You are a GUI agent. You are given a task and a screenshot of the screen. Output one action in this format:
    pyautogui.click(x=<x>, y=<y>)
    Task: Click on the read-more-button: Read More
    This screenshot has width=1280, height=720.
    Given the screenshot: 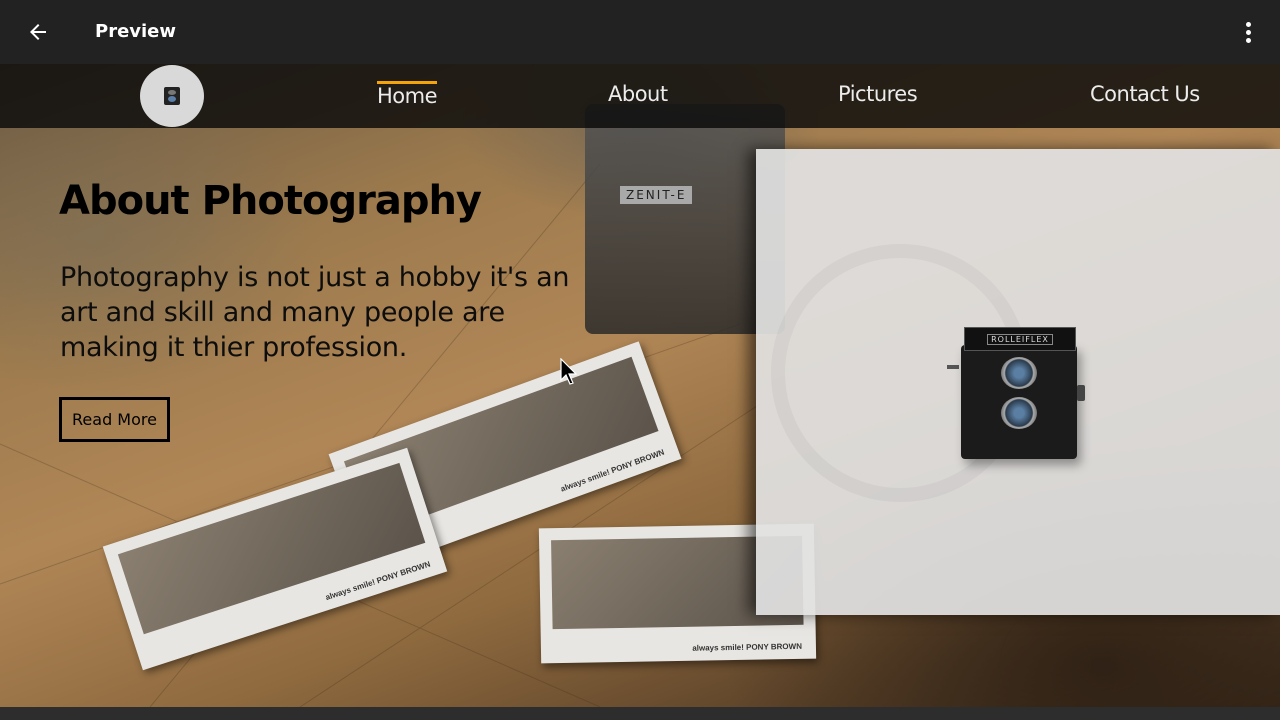 What is the action you would take?
    pyautogui.click(x=114, y=419)
    